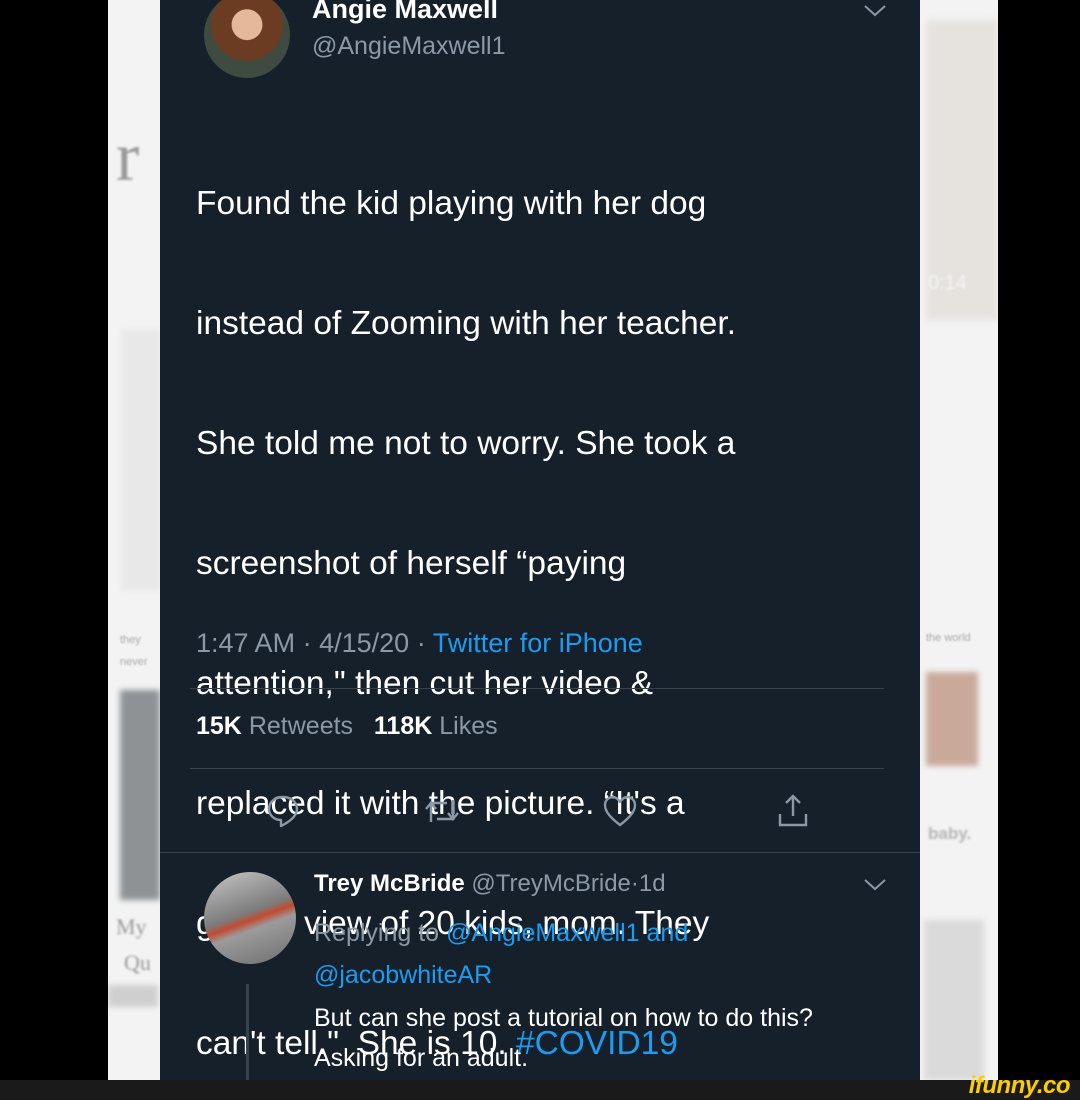 The width and height of the screenshot is (1080, 1100). I want to click on background-photo-bottom-left, so click(133, 996).